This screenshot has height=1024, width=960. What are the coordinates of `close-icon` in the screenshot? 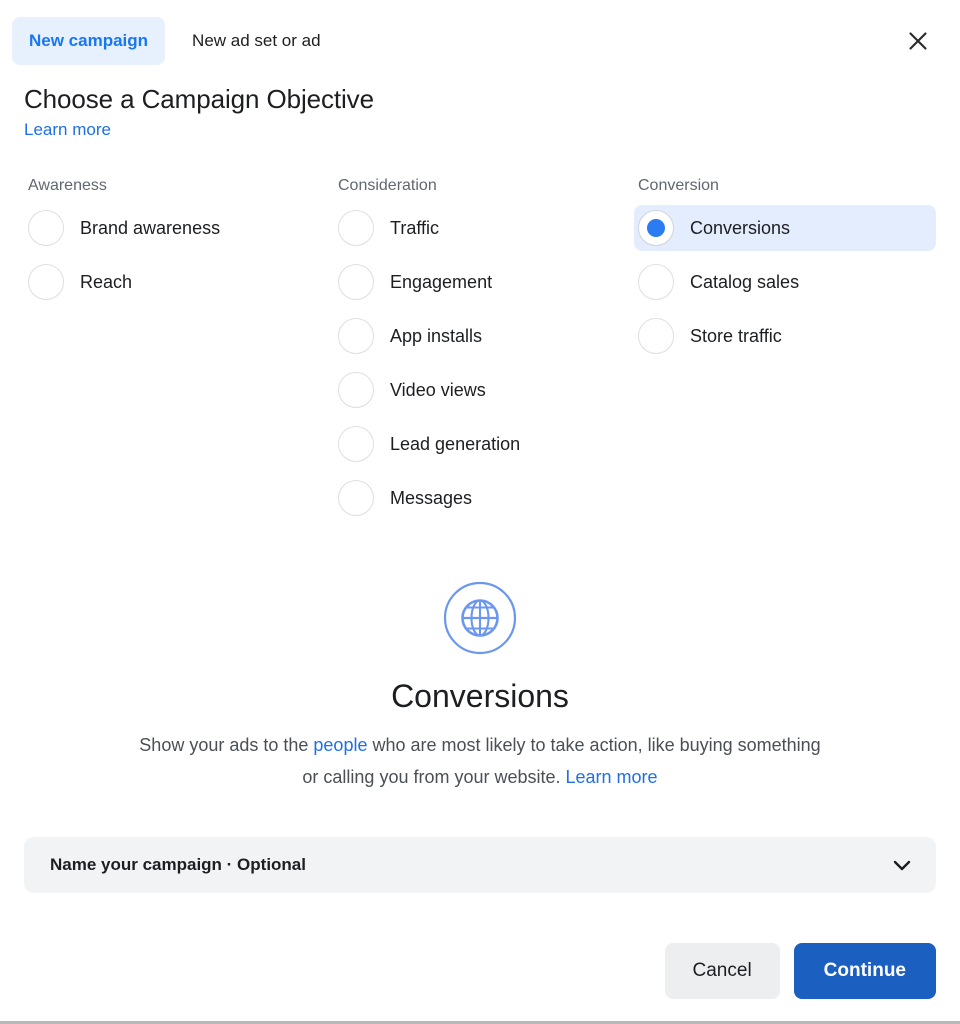 It's located at (918, 41).